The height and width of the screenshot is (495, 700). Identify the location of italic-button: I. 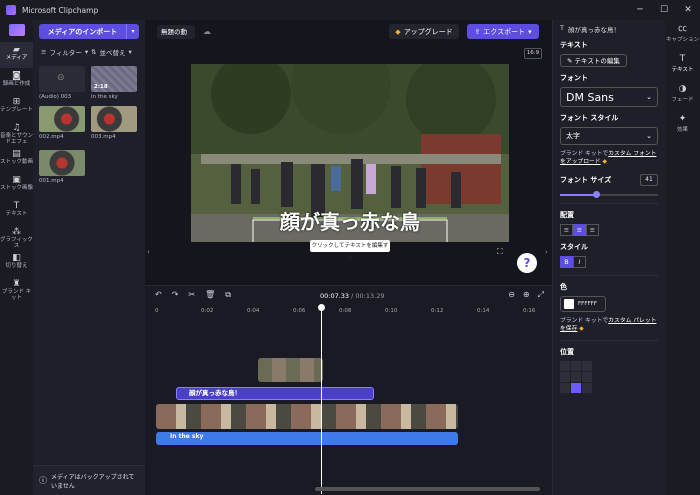
(579, 262).